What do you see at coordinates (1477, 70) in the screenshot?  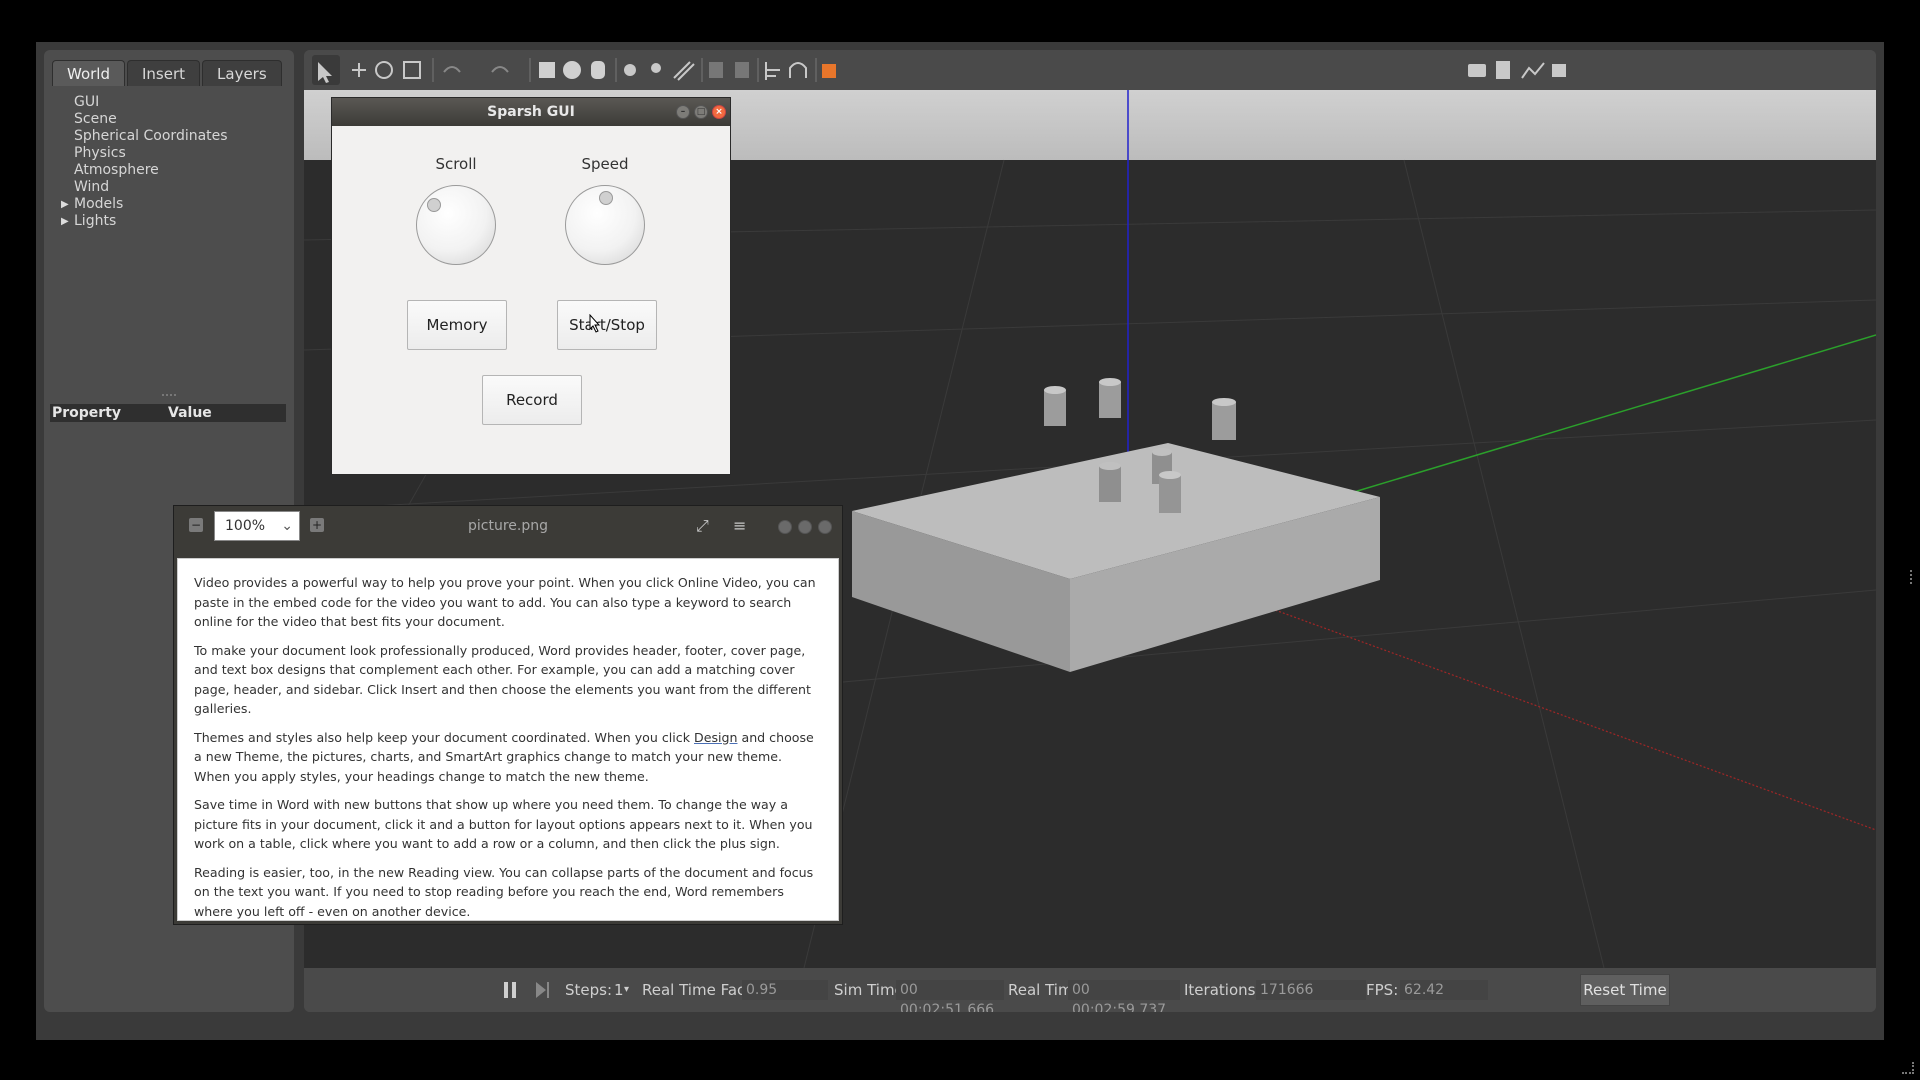 I see `screenshot-icon` at bounding box center [1477, 70].